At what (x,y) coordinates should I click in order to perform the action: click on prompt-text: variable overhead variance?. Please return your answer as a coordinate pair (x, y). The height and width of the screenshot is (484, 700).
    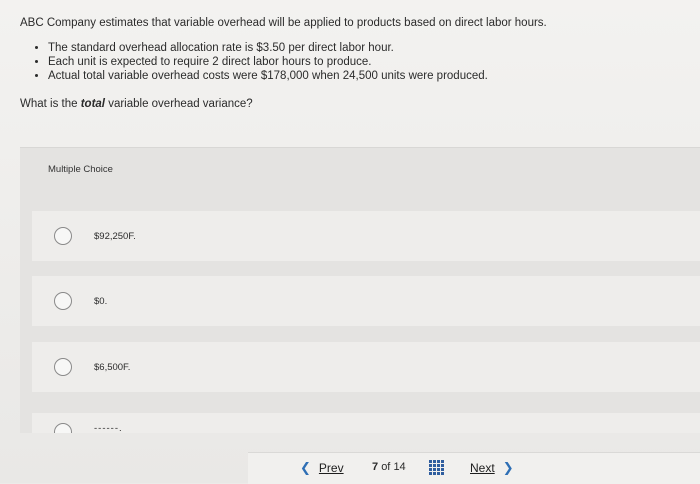
    Looking at the image, I should click on (179, 104).